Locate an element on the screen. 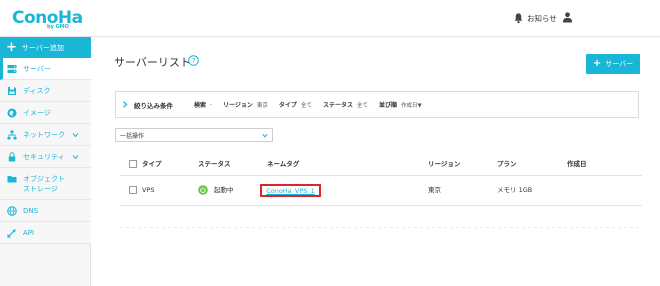  column-header-nametag: ネームタグ is located at coordinates (283, 164).